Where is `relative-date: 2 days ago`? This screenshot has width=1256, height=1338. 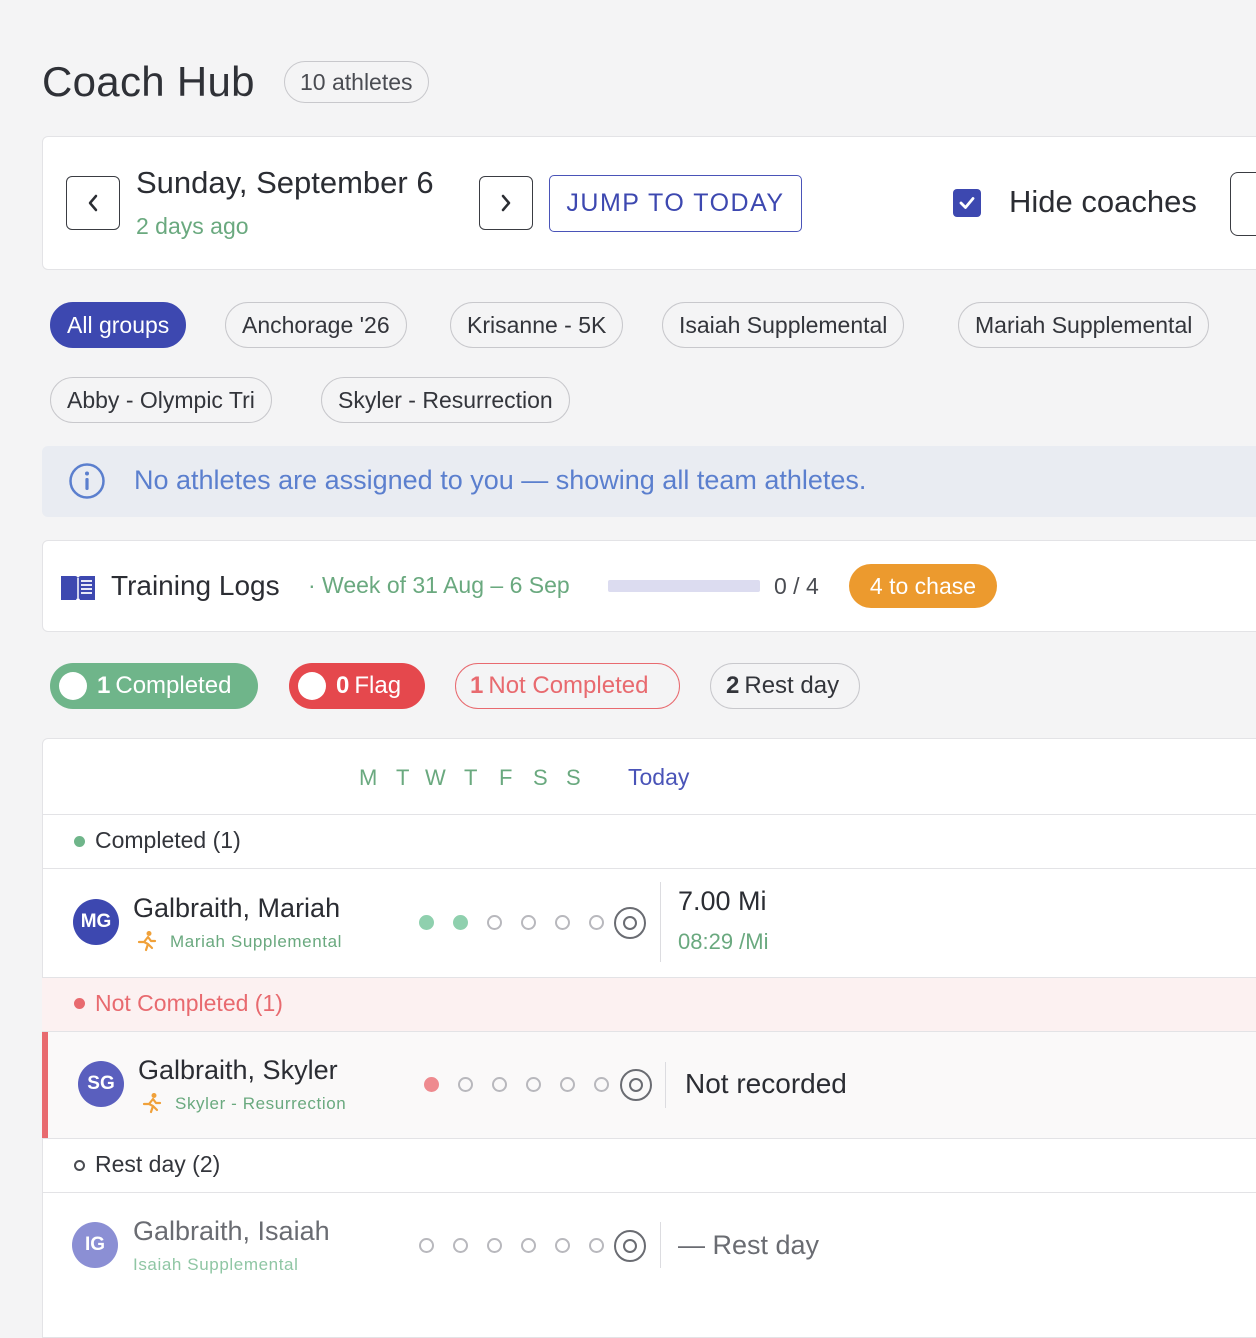 relative-date: 2 days ago is located at coordinates (192, 226).